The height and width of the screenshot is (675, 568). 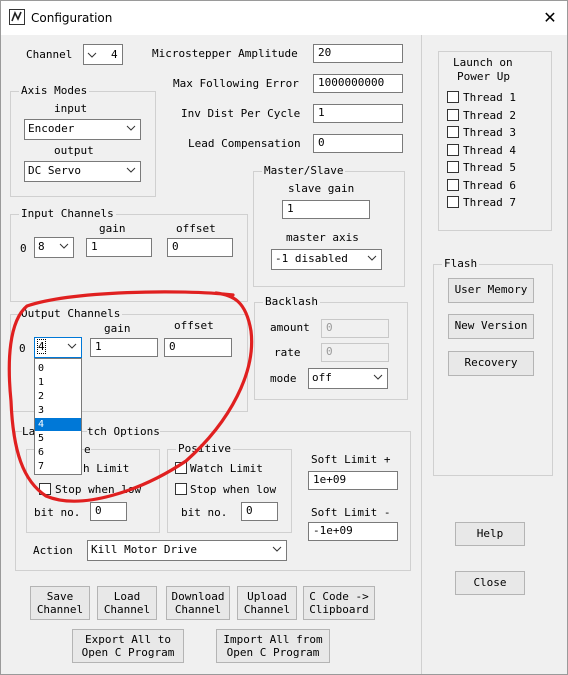 What do you see at coordinates (181, 489) in the screenshot?
I see `pos-stop-checkbox` at bounding box center [181, 489].